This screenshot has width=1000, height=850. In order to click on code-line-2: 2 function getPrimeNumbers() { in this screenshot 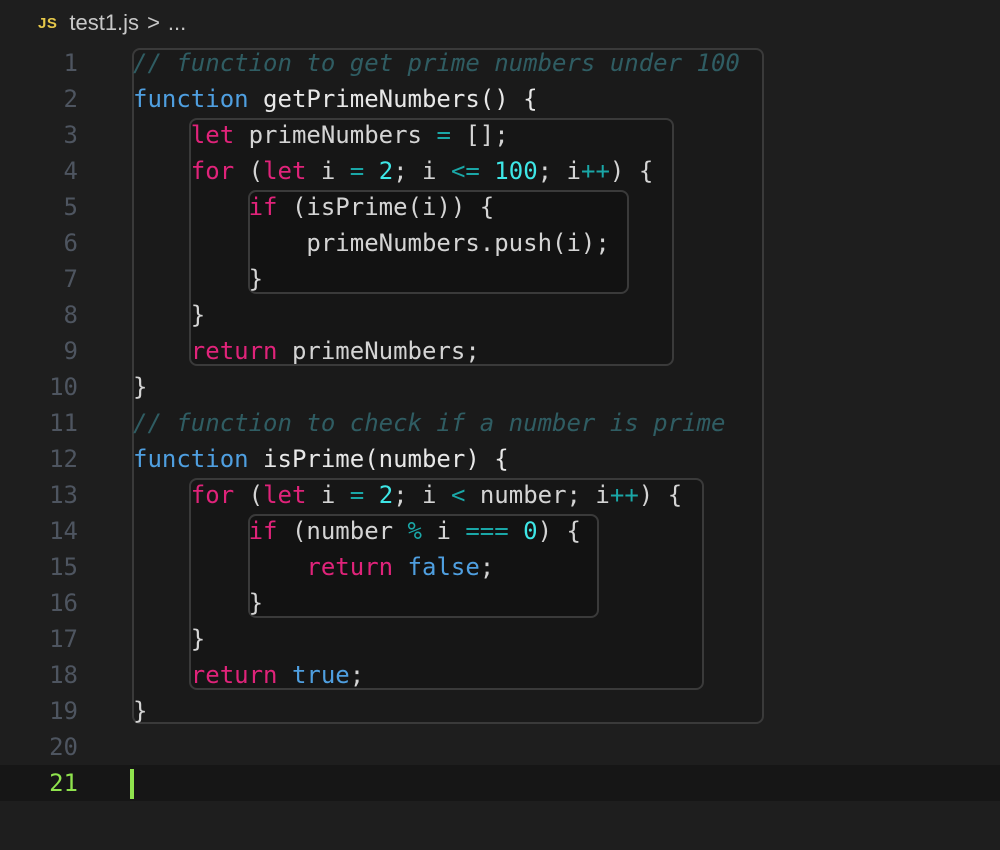, I will do `click(500, 99)`.